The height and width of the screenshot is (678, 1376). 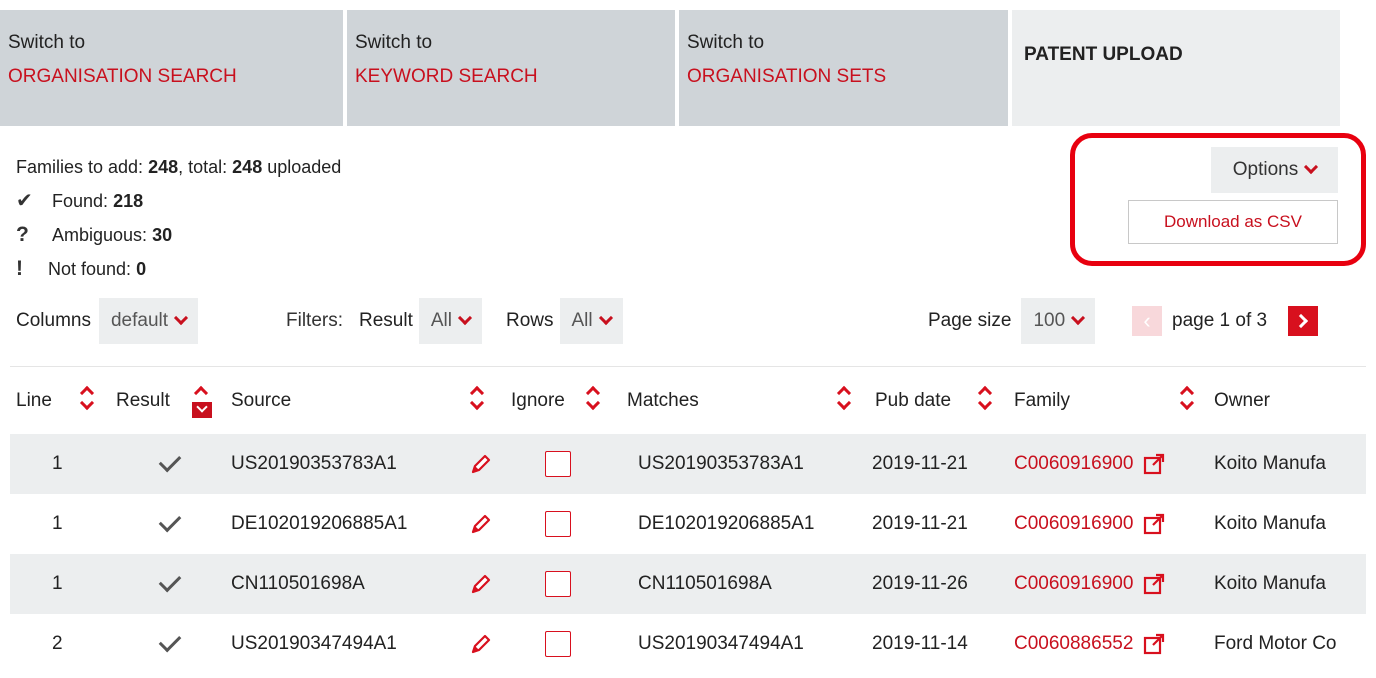 I want to click on columns-control: Columns default, so click(x=107, y=321).